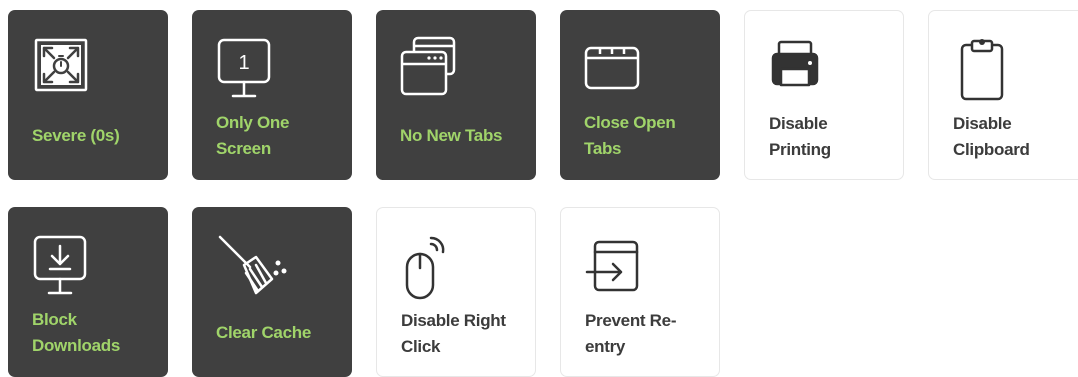 The height and width of the screenshot is (377, 1078). What do you see at coordinates (630, 135) in the screenshot?
I see `tile-label: Close Open Tabs` at bounding box center [630, 135].